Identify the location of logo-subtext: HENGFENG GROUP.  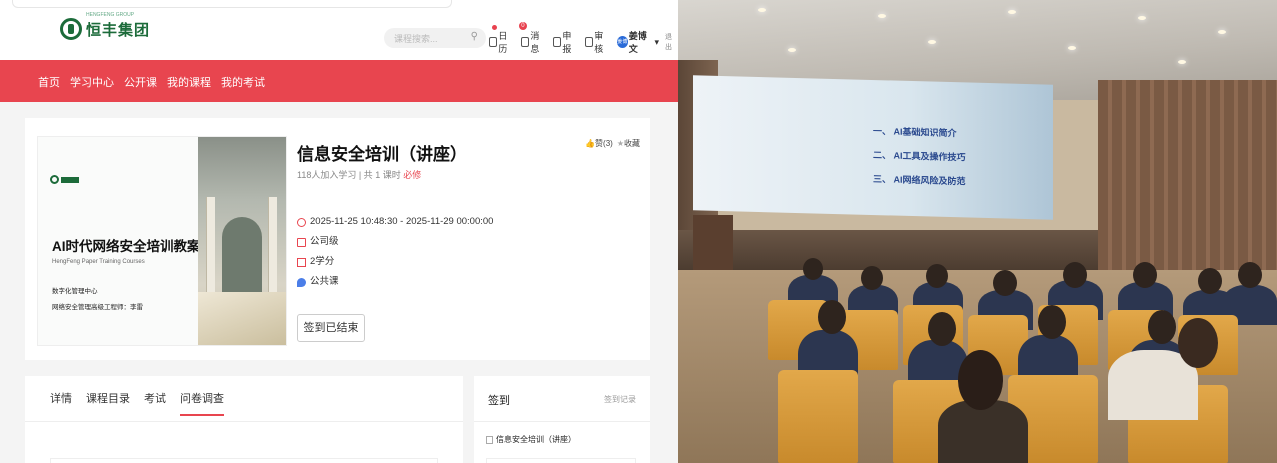
(110, 15).